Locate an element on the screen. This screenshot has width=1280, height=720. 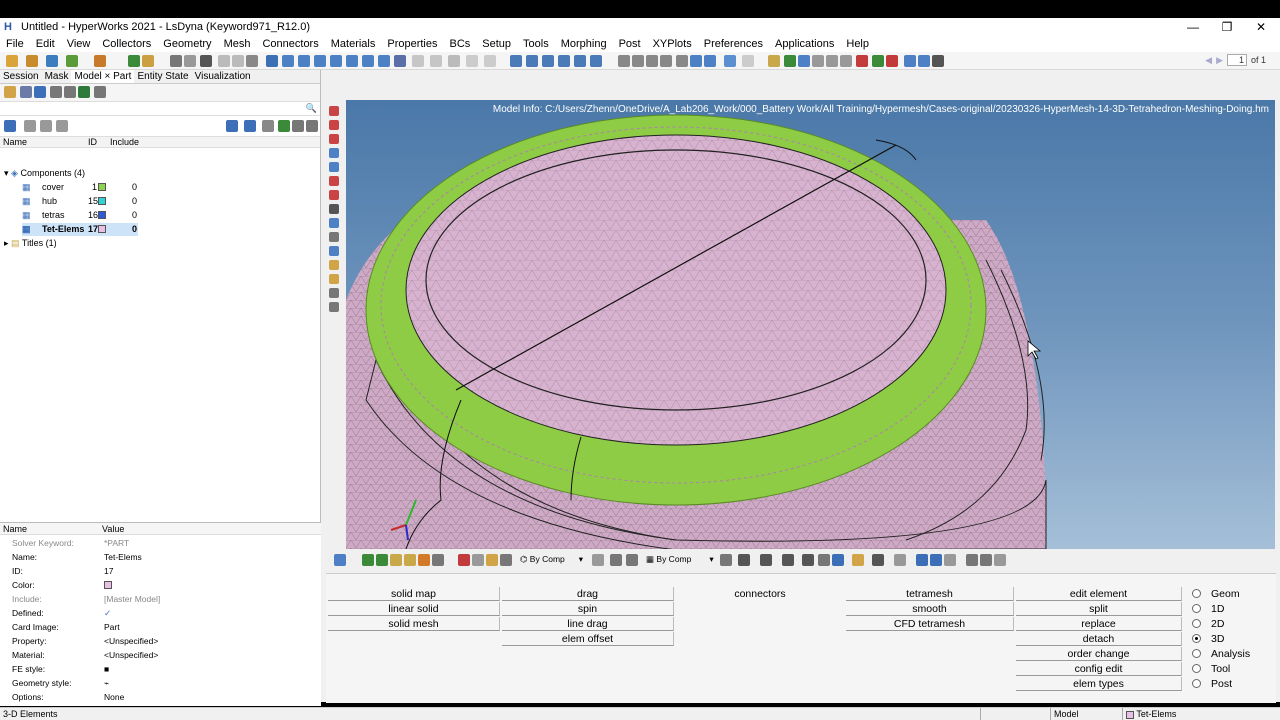
shaded-icon is located at coordinates (190, 61).